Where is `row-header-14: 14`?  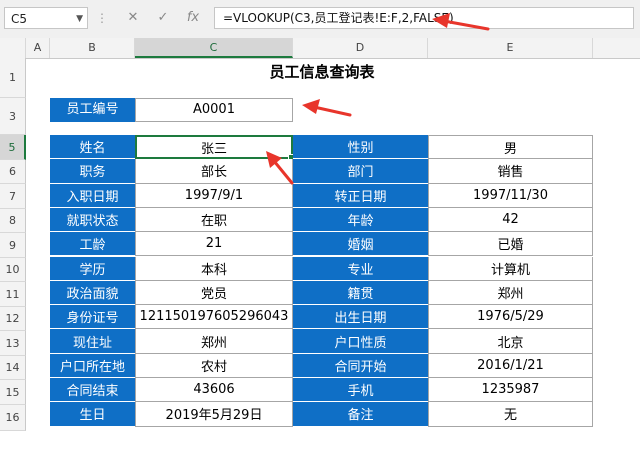 row-header-14: 14 is located at coordinates (13, 368).